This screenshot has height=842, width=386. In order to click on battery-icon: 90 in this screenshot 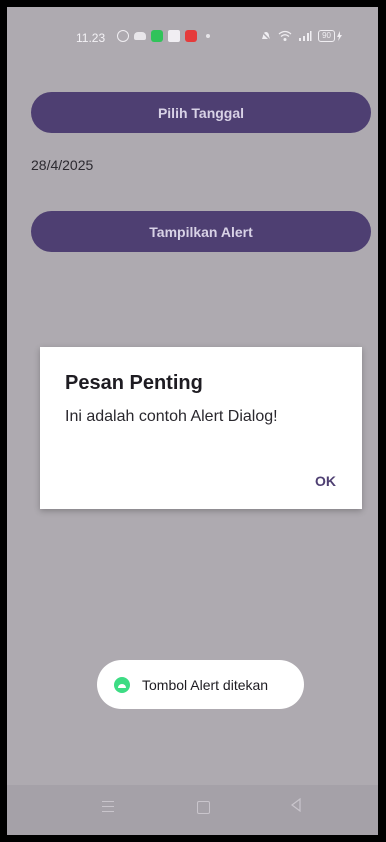, I will do `click(330, 36)`.